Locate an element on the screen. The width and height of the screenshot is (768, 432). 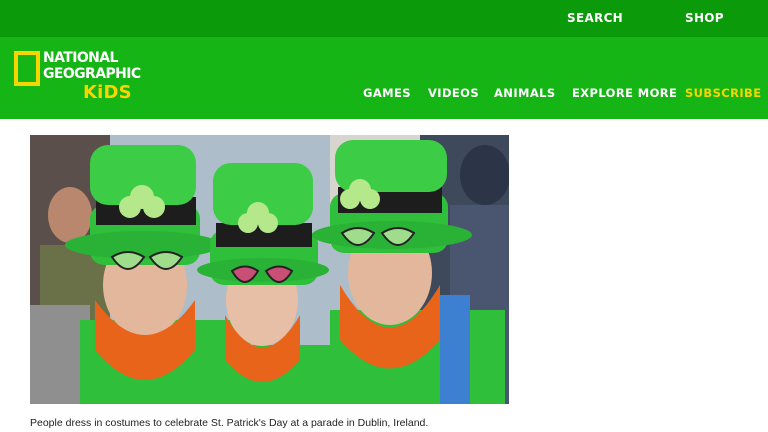
nav-explore-more: EXPLORE MORE is located at coordinates (624, 93).